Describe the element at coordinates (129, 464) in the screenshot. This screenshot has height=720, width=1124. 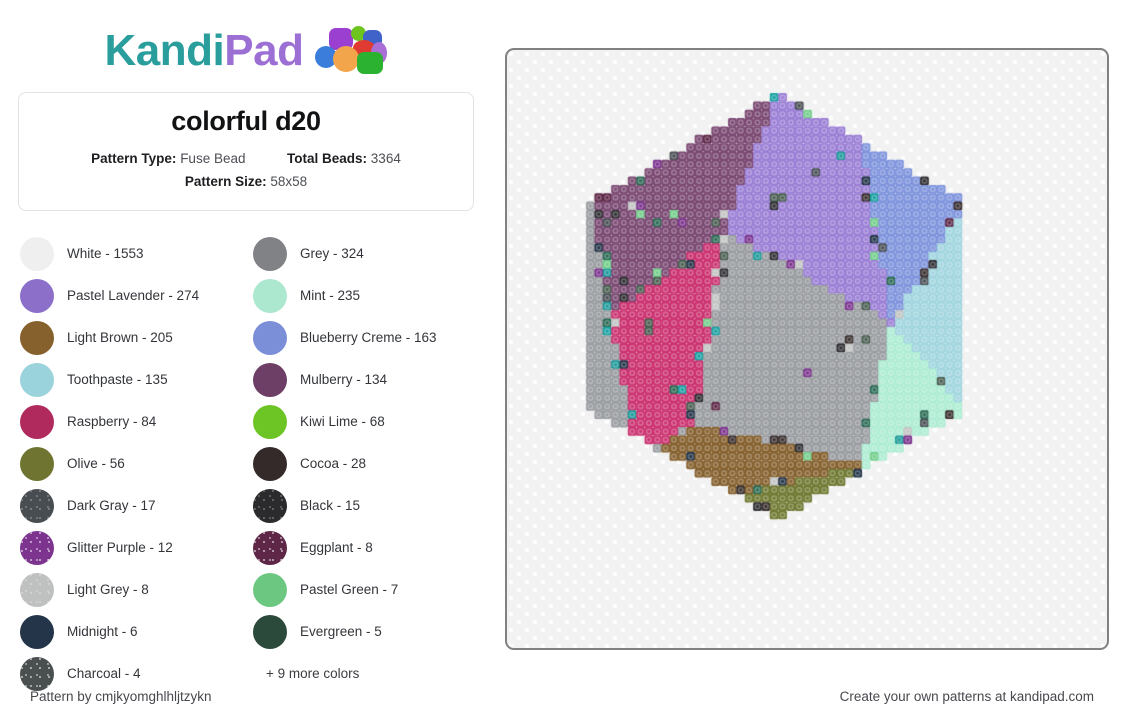
I see `legend-item: Olive - 56` at that location.